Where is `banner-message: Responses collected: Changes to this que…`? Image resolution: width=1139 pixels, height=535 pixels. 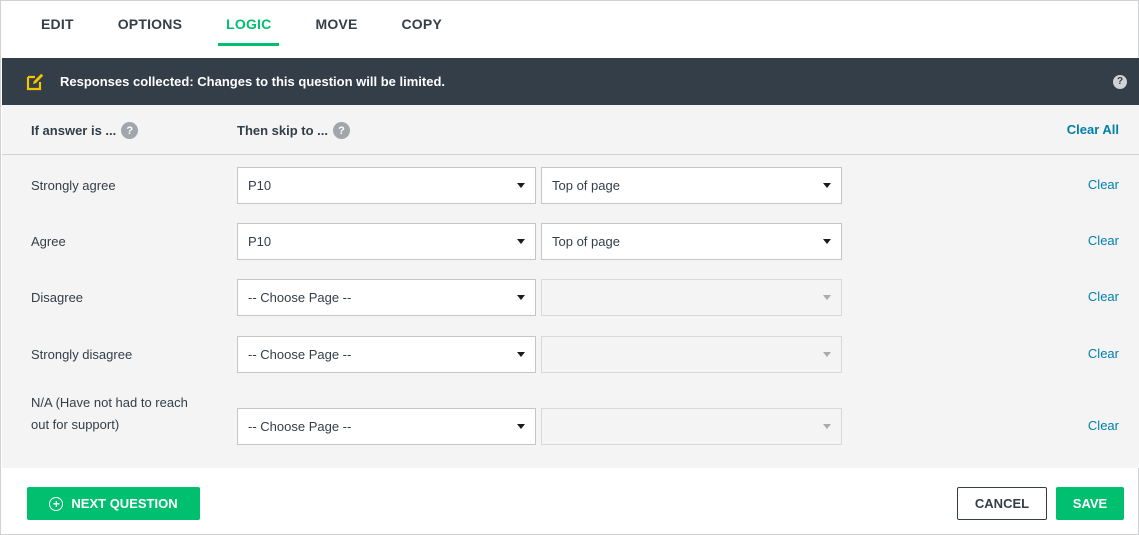 banner-message: Responses collected: Changes to this que… is located at coordinates (253, 81).